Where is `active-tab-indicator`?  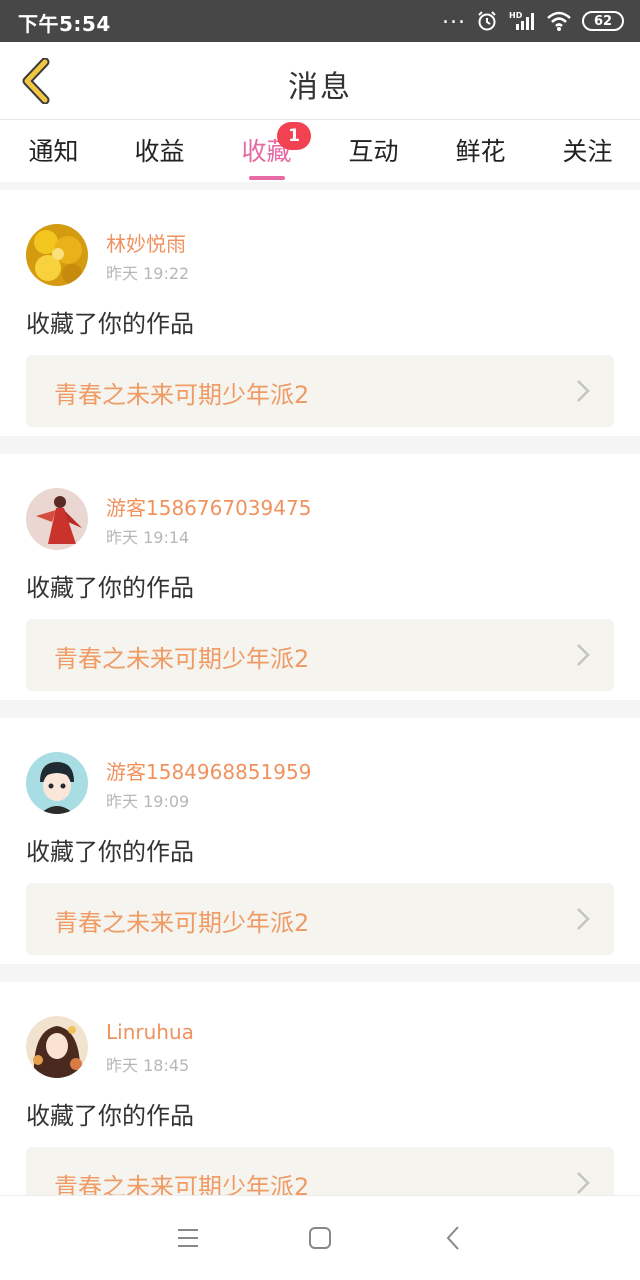 active-tab-indicator is located at coordinates (267, 178).